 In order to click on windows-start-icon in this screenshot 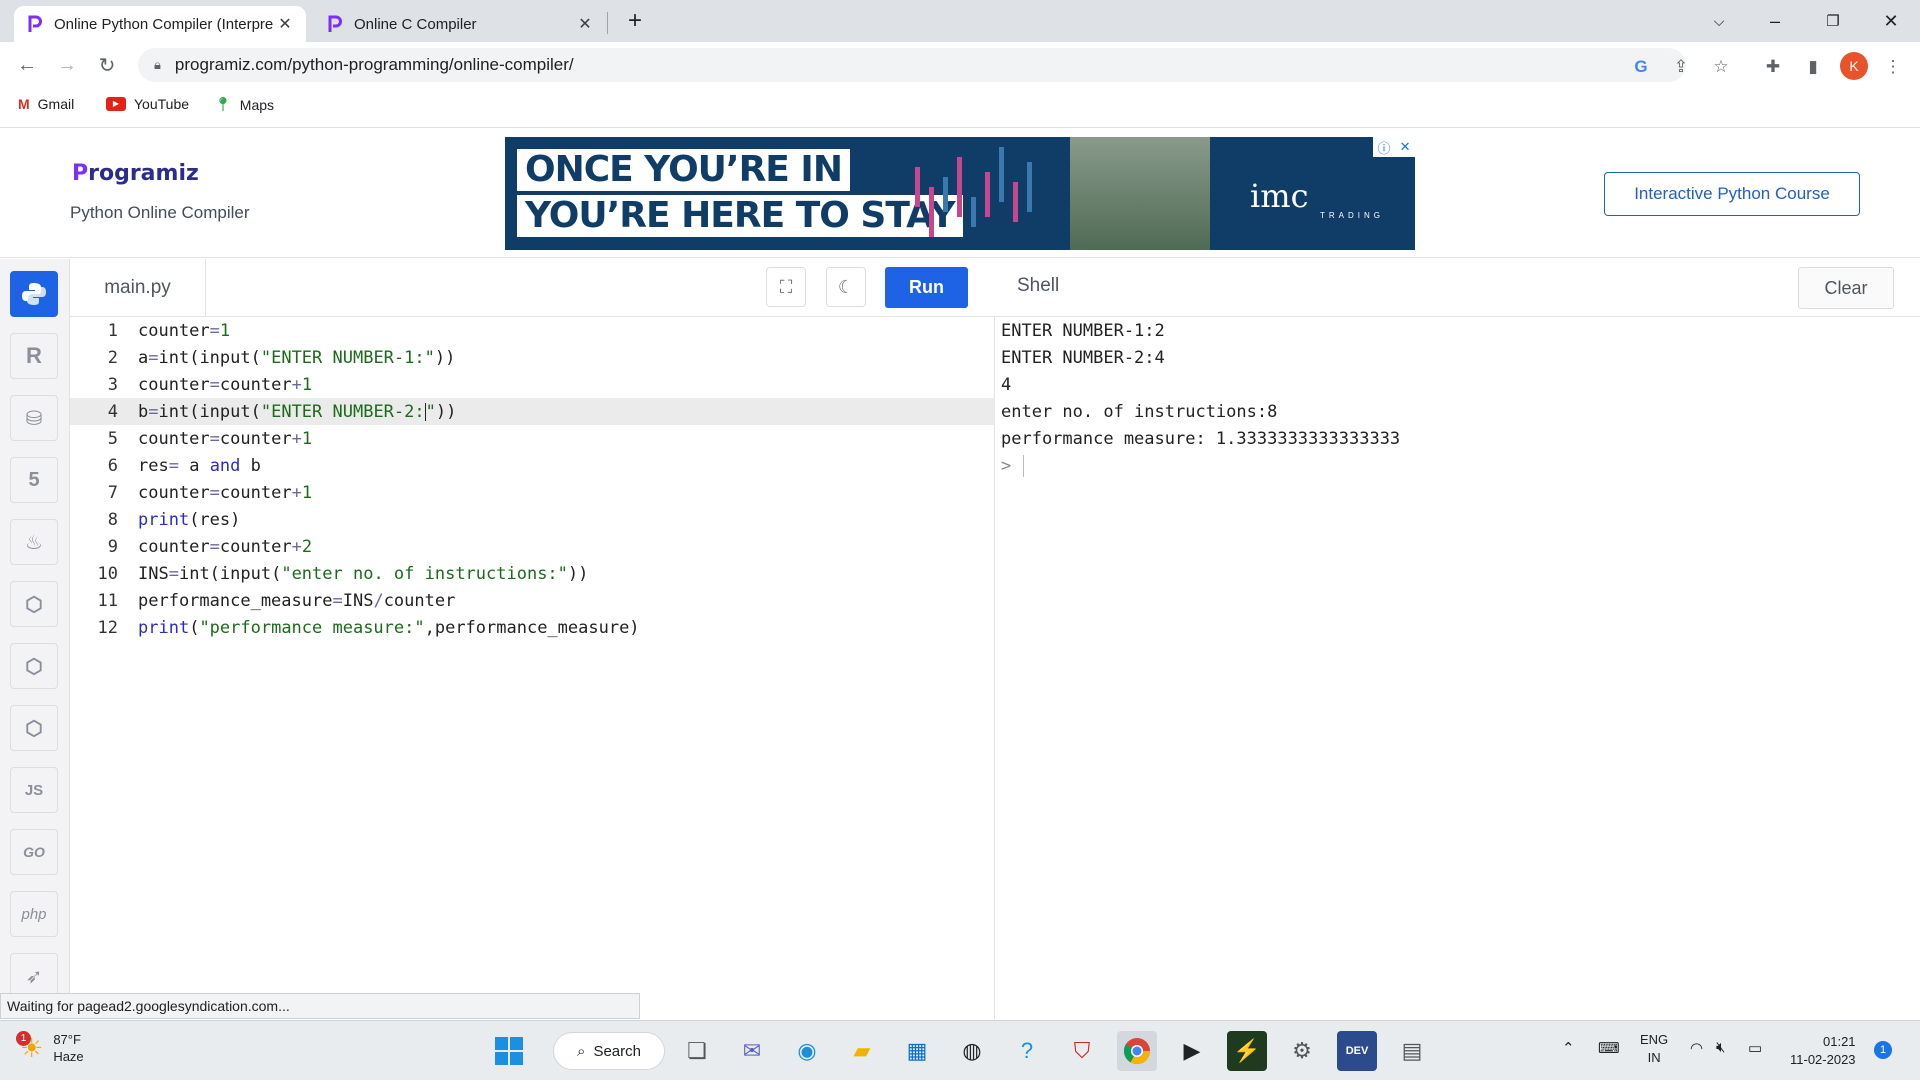, I will do `click(509, 1051)`.